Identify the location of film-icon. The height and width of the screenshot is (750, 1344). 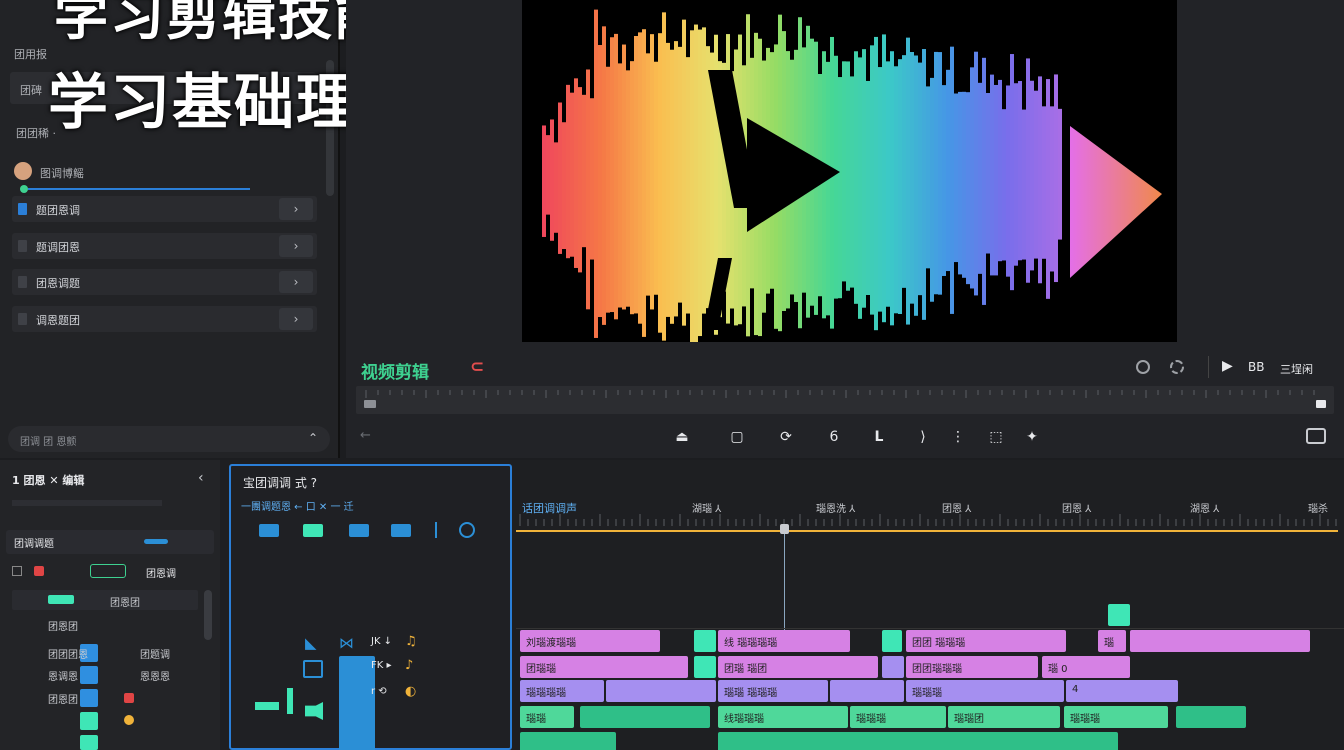
(313, 669).